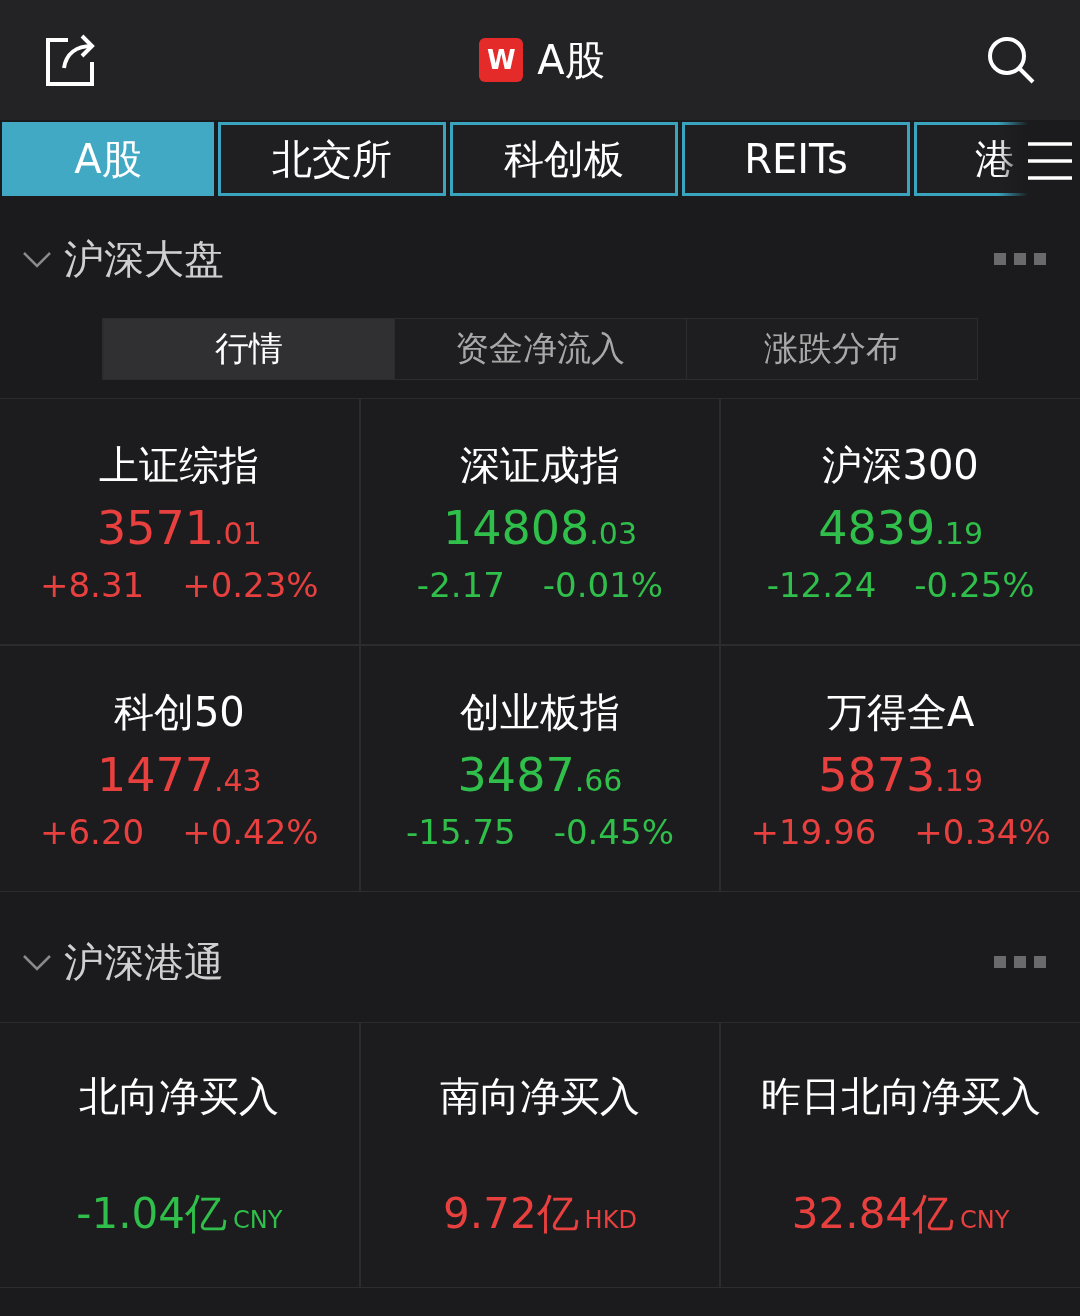  What do you see at coordinates (900, 1155) in the screenshot?
I see `flow-card: 昨日北向净买入 32.84亿 CNY` at bounding box center [900, 1155].